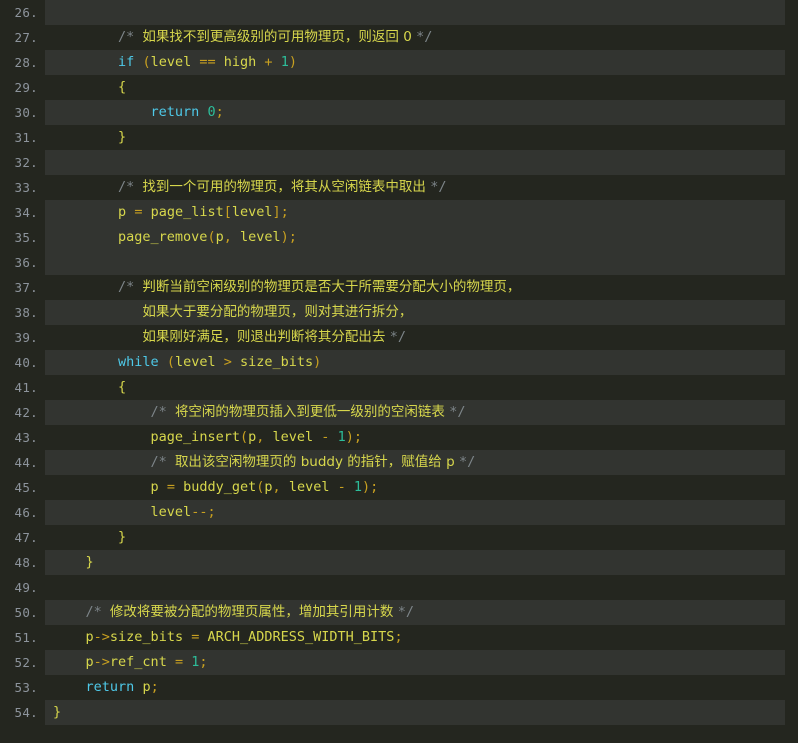 Image resolution: width=798 pixels, height=743 pixels. Describe the element at coordinates (421, 437) in the screenshot. I see `code-line-content: page_insert(p, level - 1);` at that location.